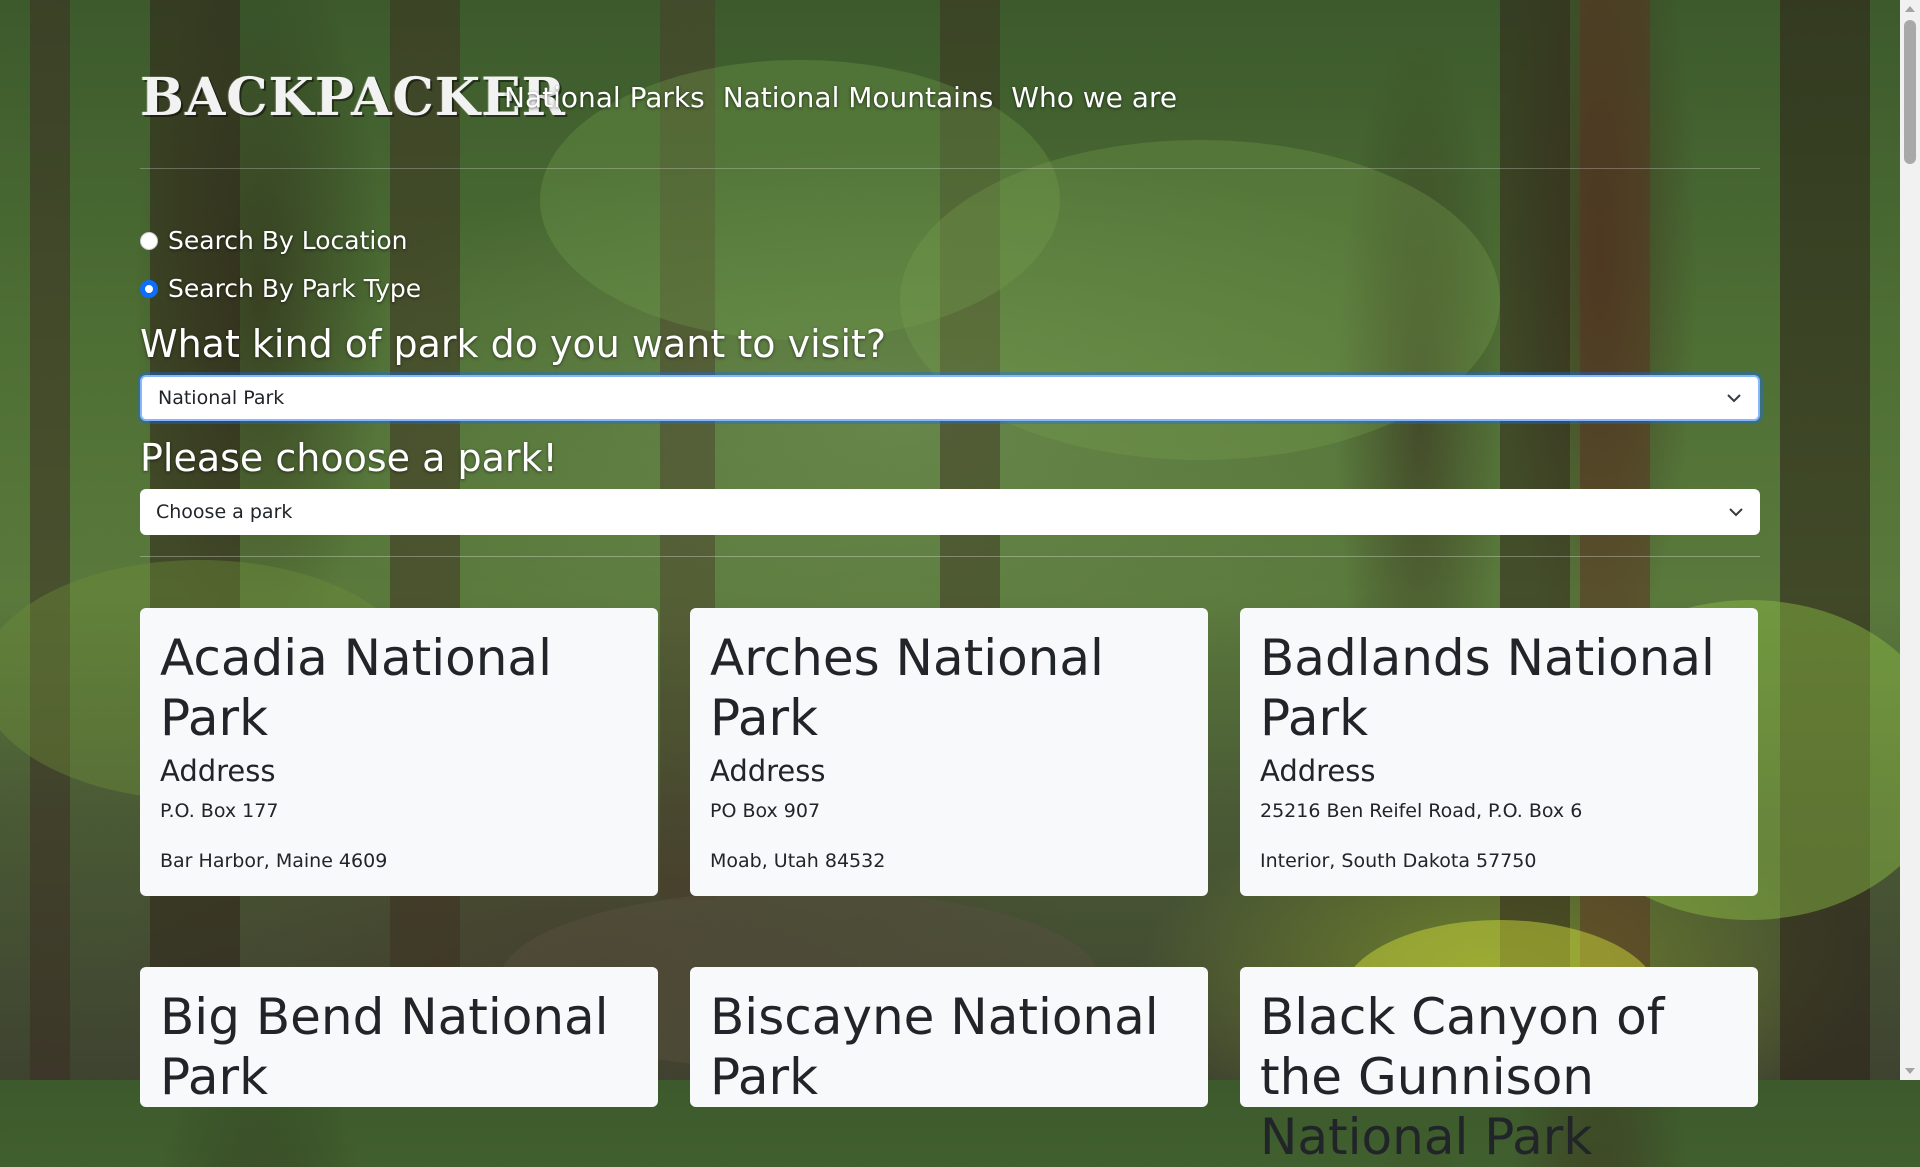  I want to click on park-card-address-line2: Interior, South Dakota 57750, so click(1398, 861).